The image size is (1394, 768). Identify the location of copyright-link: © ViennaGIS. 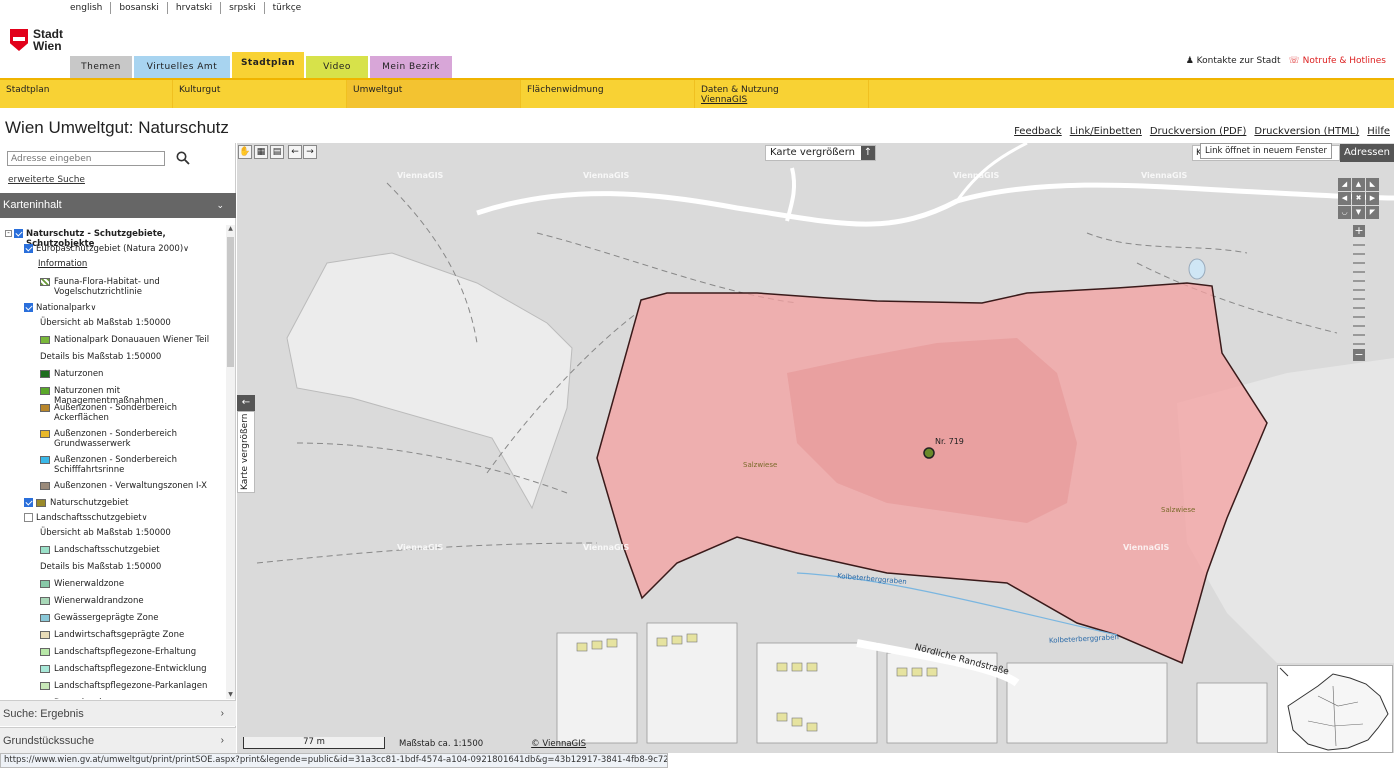
(558, 744).